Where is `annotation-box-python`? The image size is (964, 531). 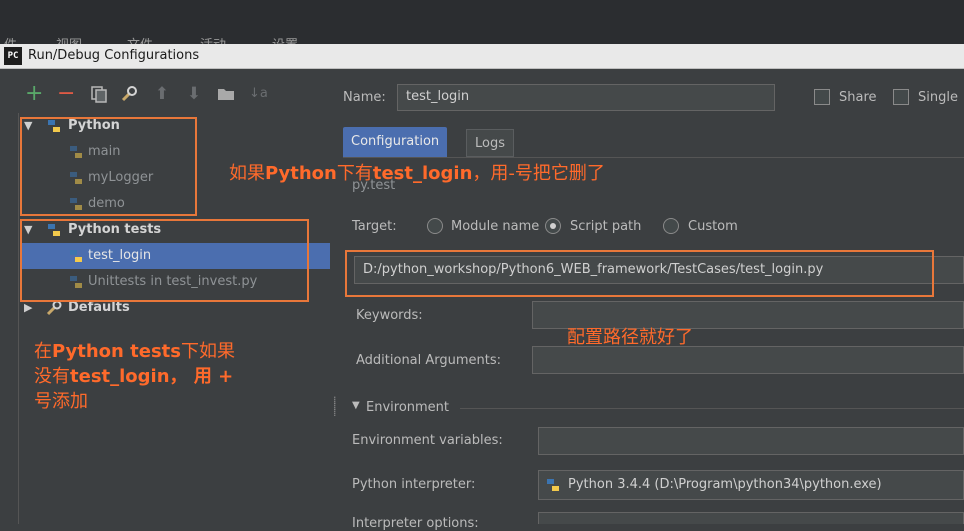 annotation-box-python is located at coordinates (108, 166).